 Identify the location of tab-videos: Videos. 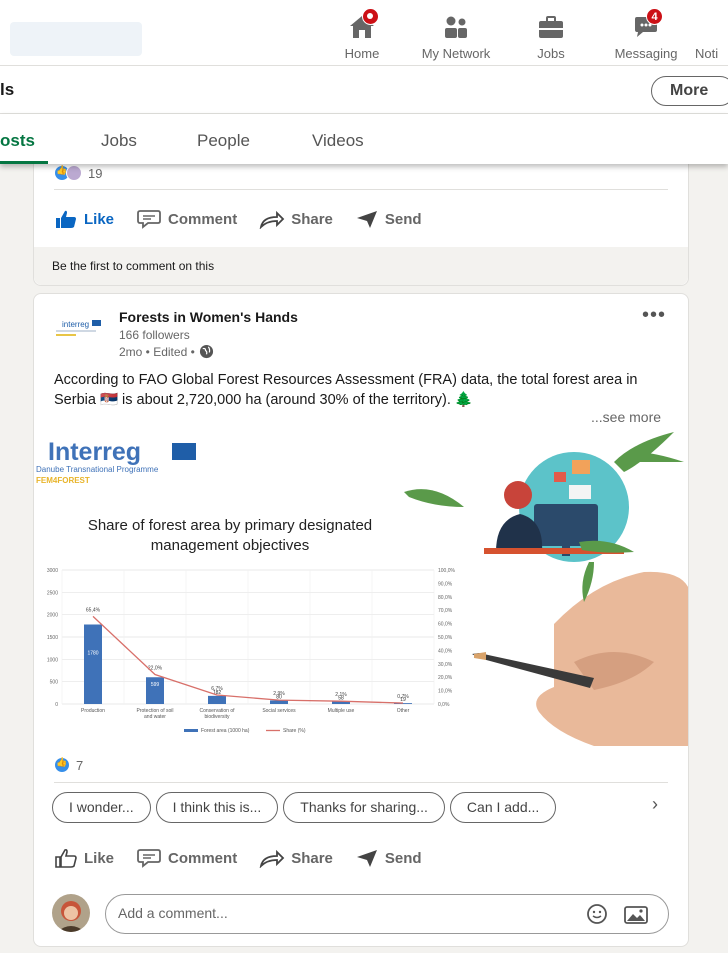
(338, 141).